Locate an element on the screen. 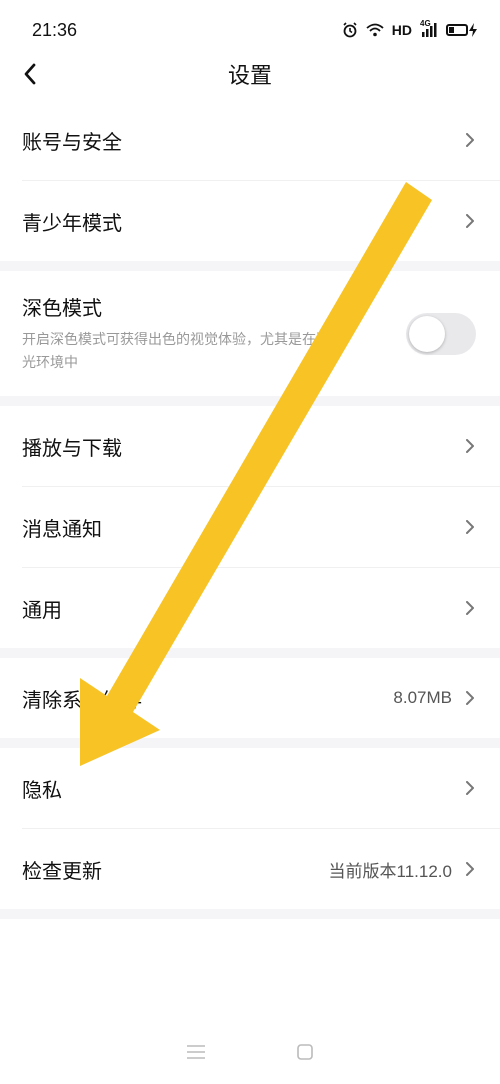 The height and width of the screenshot is (1084, 500). system-nav-bar is located at coordinates (250, 1054).